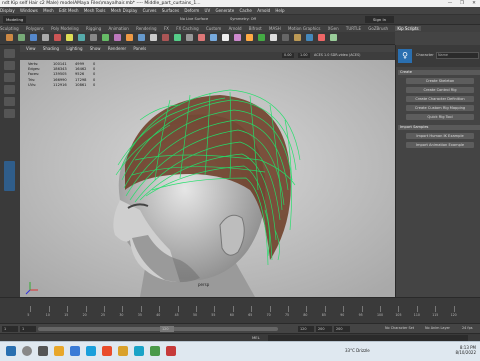 Image resolution: width=480 pixels, height=361 pixels. Describe the element at coordinates (467, 328) in the screenshot. I see `fps-dropdown: 24 fps` at that location.